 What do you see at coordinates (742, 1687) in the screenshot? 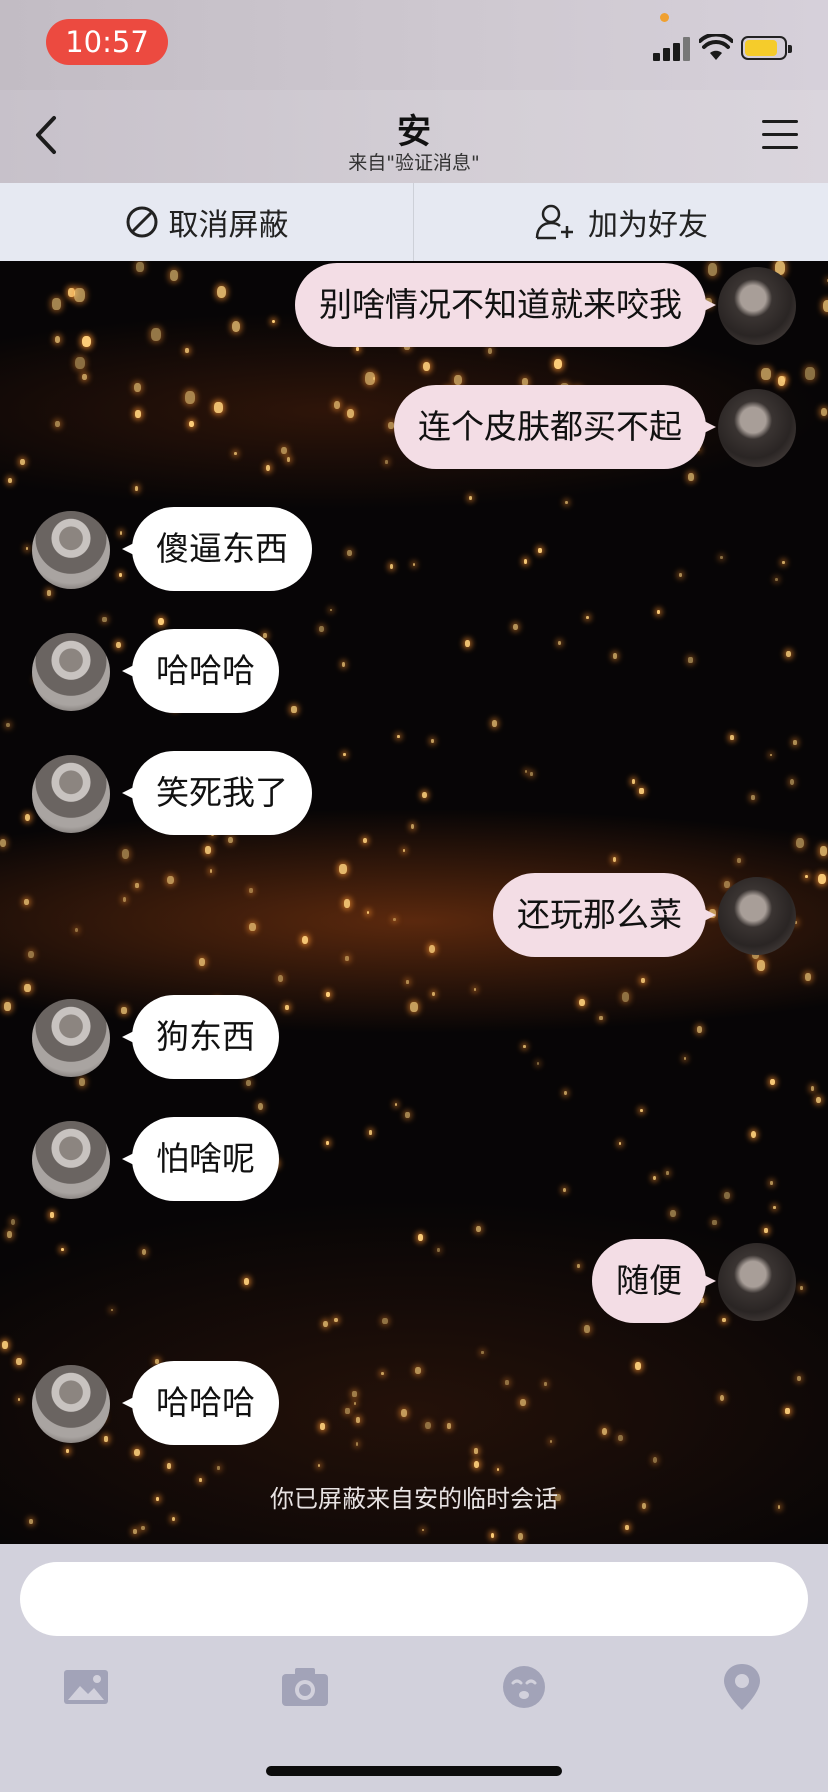
I see `location-icon` at bounding box center [742, 1687].